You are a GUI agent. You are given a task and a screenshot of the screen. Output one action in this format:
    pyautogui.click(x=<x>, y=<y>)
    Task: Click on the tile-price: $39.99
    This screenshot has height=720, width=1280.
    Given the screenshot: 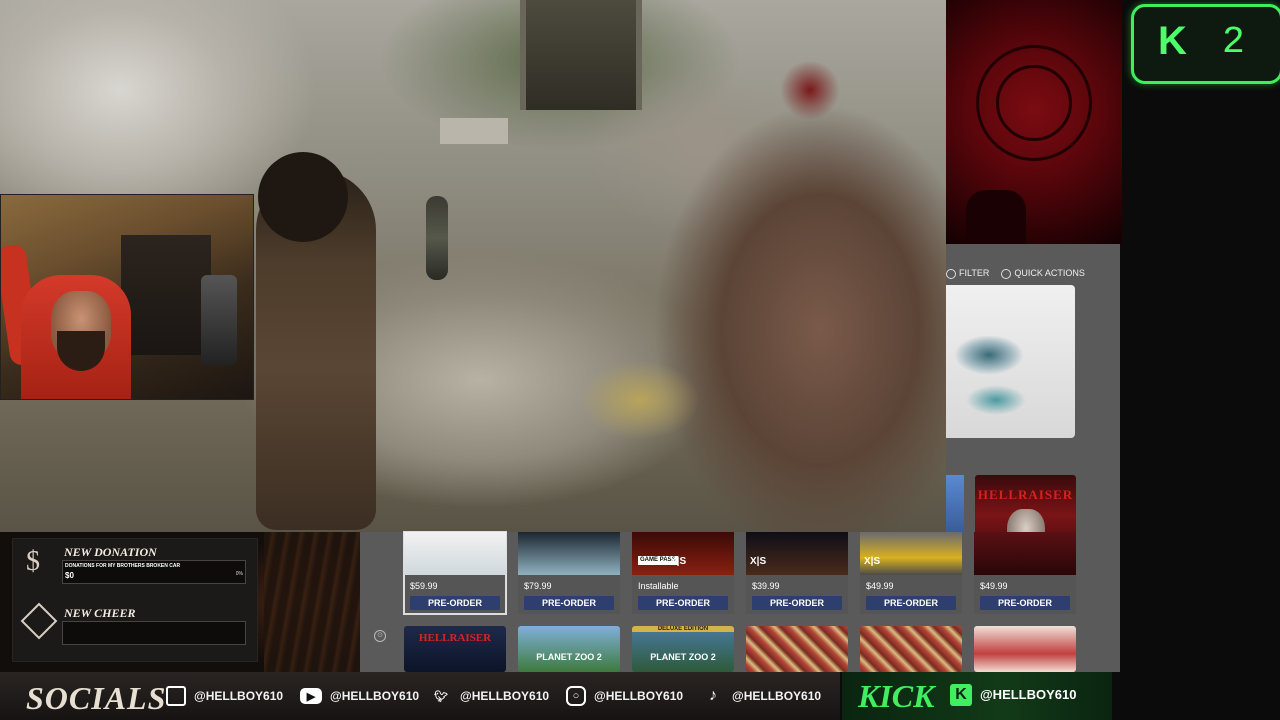 What is the action you would take?
    pyautogui.click(x=766, y=586)
    